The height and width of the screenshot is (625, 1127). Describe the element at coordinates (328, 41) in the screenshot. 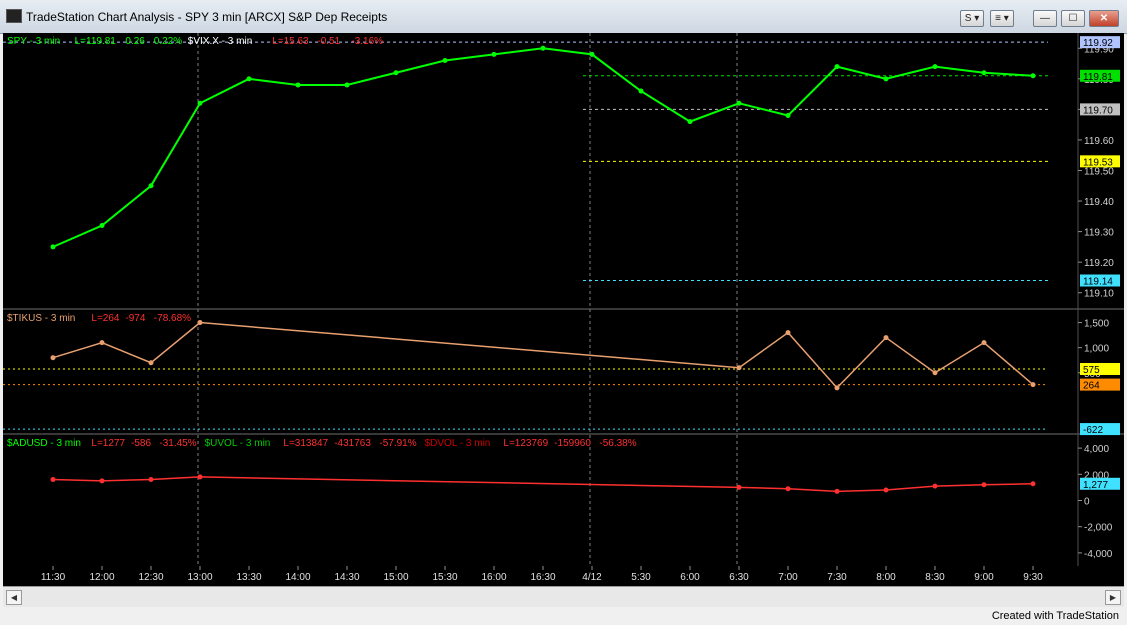

I see `legend-item: -0.51` at that location.